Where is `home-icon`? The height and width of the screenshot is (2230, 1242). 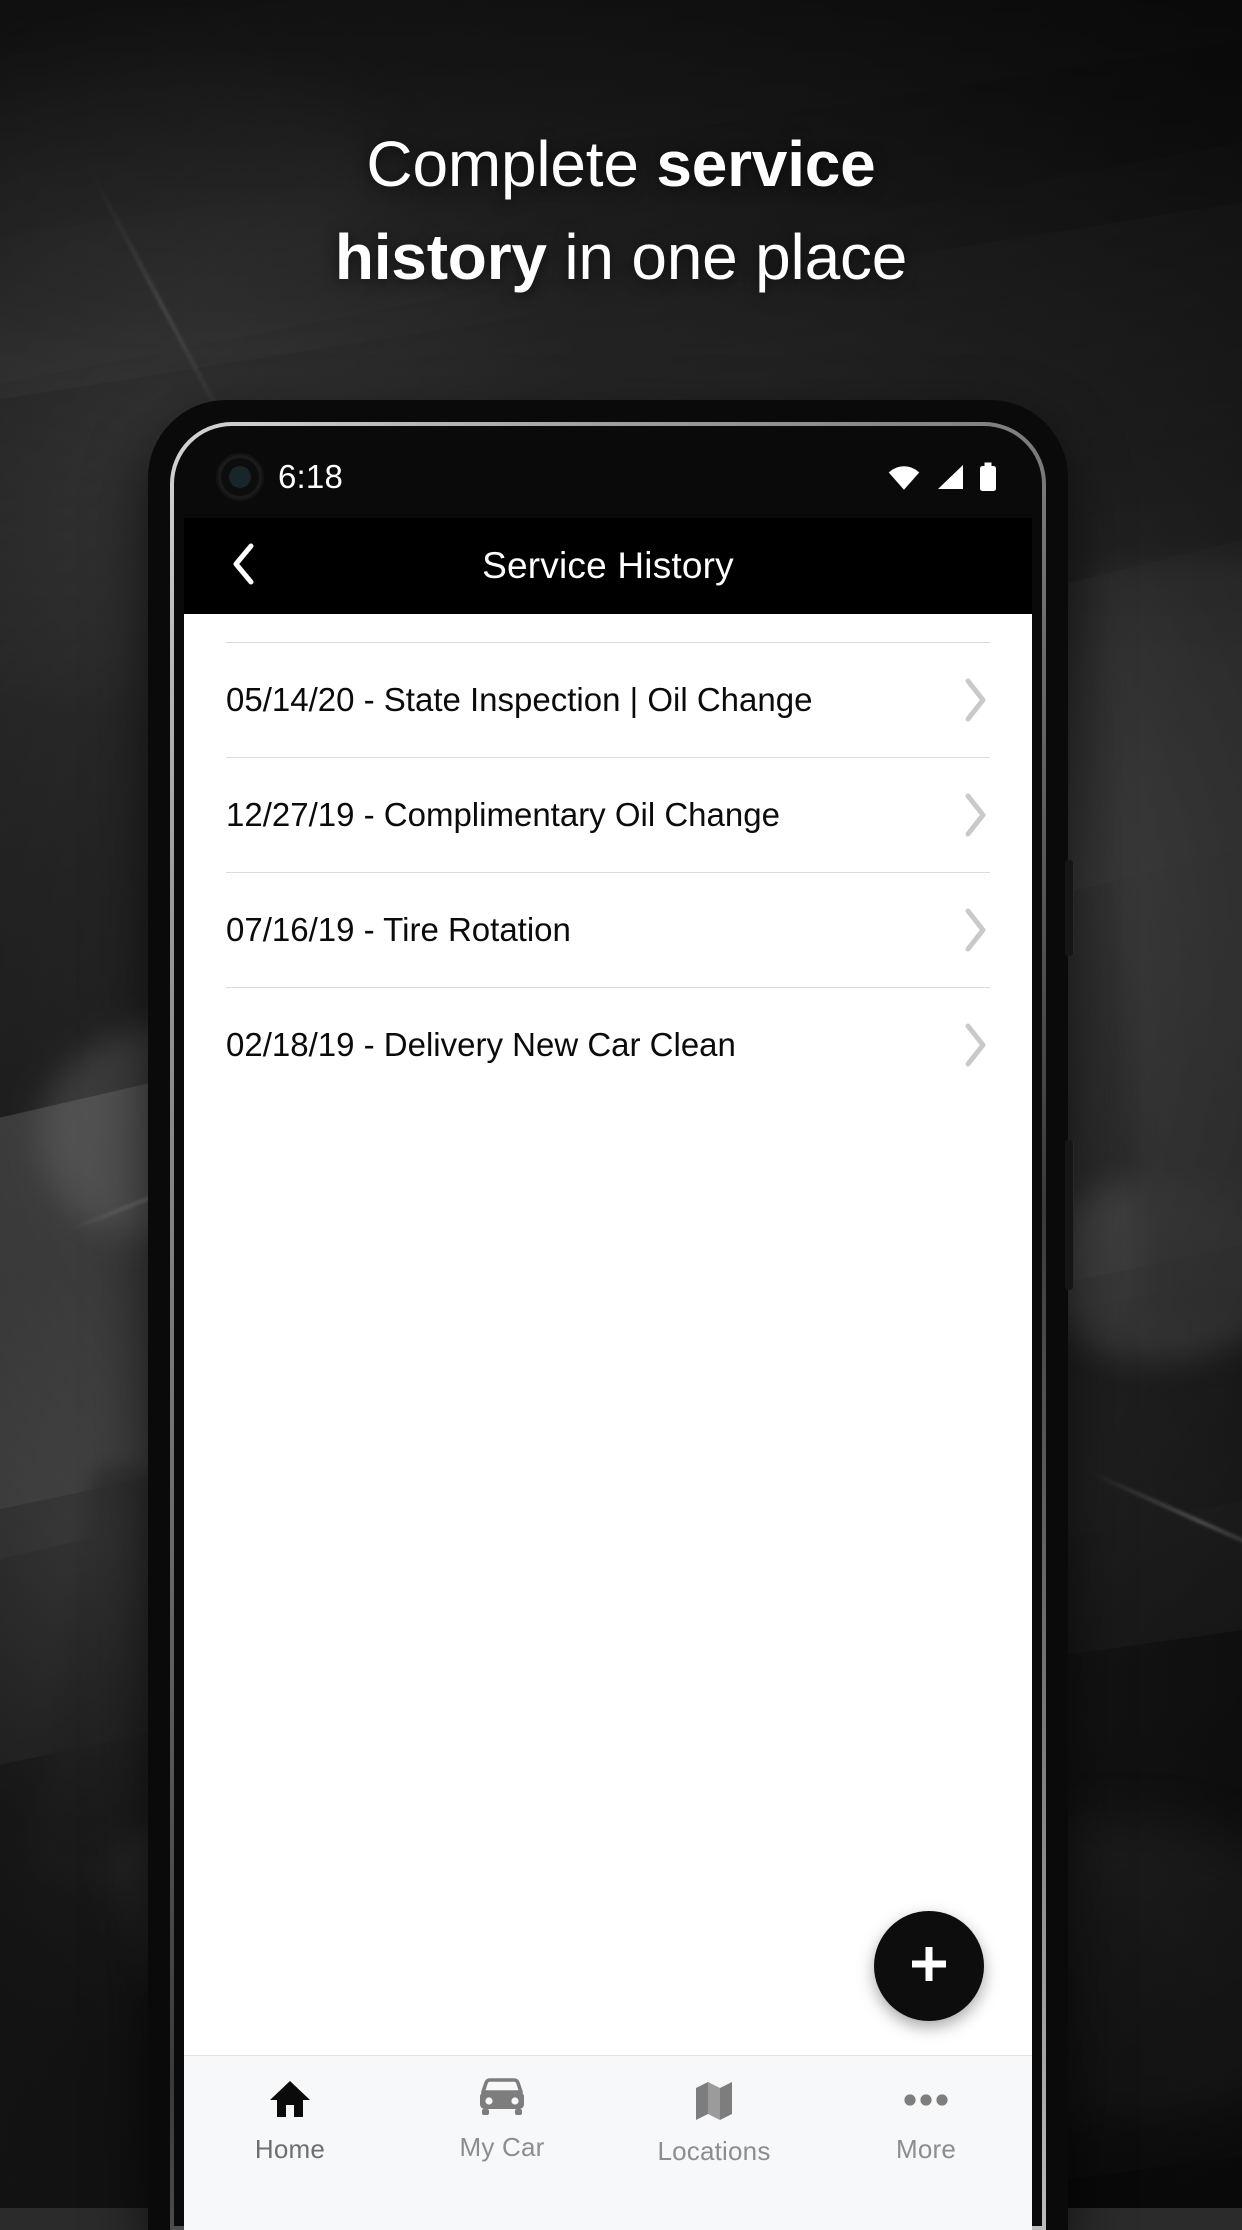
home-icon is located at coordinates (290, 2099).